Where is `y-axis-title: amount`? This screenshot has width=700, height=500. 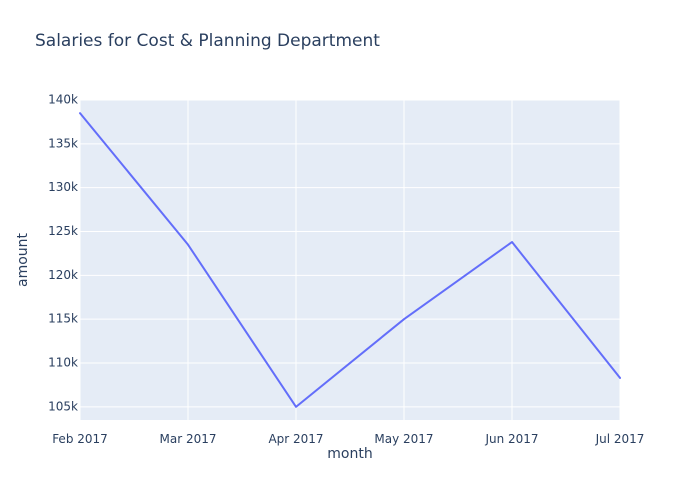 y-axis-title: amount is located at coordinates (23, 260).